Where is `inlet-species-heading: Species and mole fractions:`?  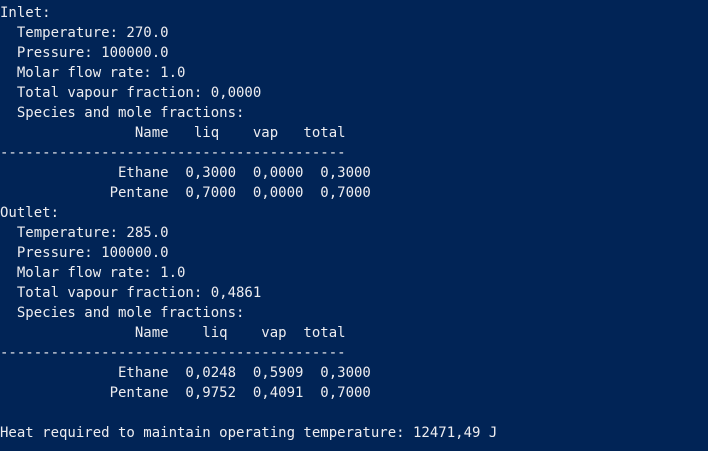 inlet-species-heading: Species and mole fractions: is located at coordinates (122, 113).